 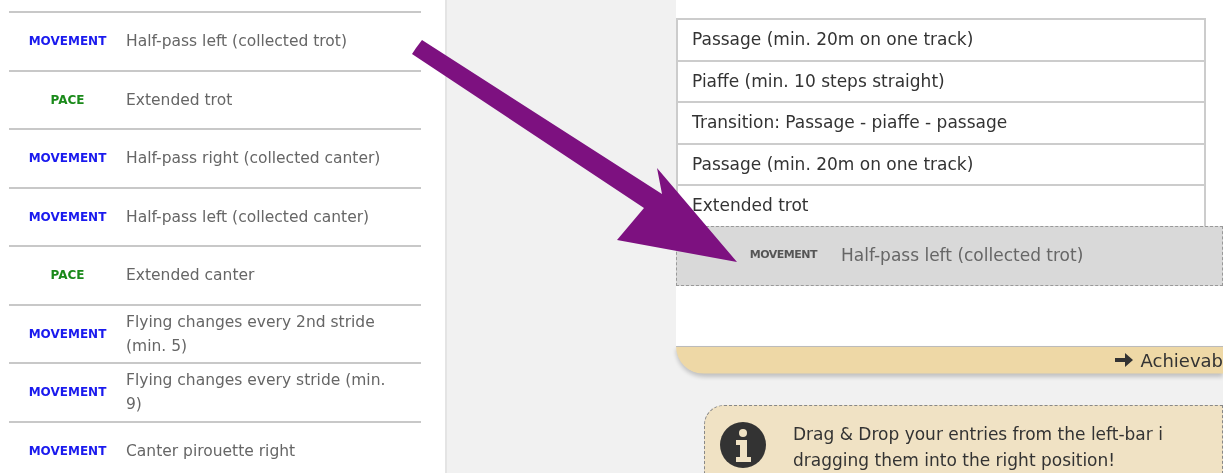 What do you see at coordinates (743, 444) in the screenshot?
I see `info-icon` at bounding box center [743, 444].